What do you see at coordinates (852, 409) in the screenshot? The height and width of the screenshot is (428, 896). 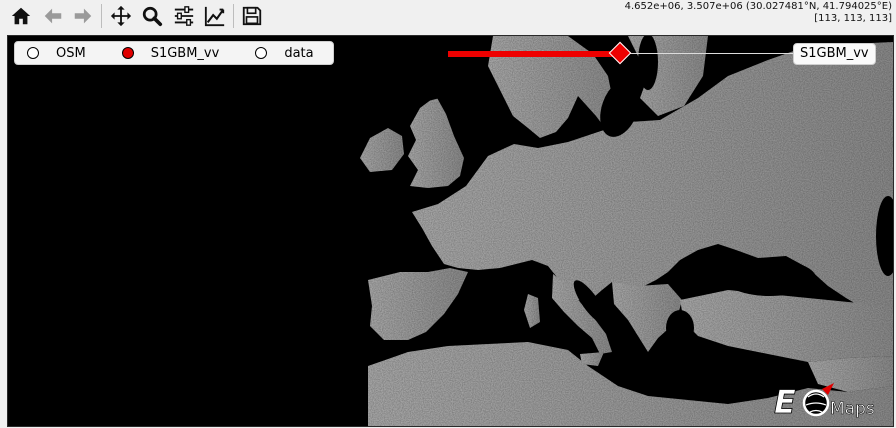 I see `logo-text: Maps` at bounding box center [852, 409].